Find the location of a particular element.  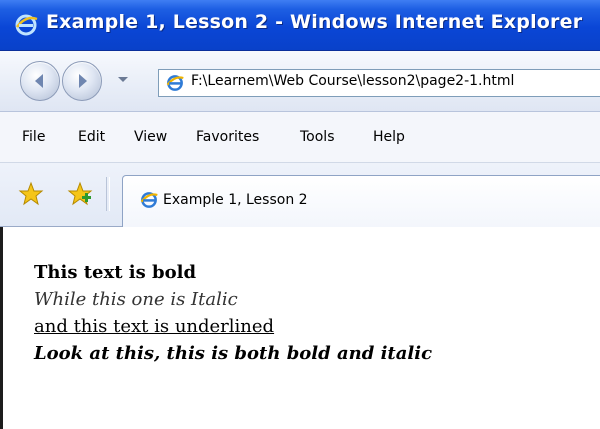

favorites-star-icon is located at coordinates (31, 194).